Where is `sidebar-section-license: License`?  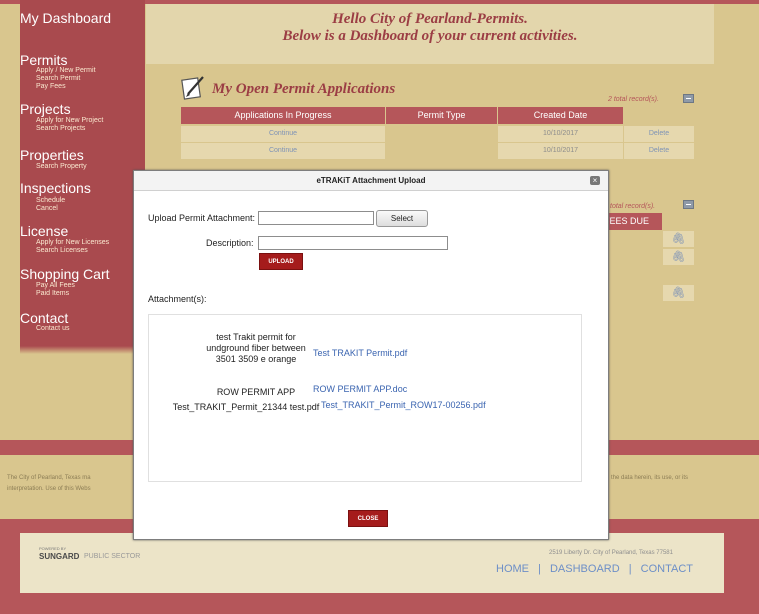 sidebar-section-license: License is located at coordinates (44, 231).